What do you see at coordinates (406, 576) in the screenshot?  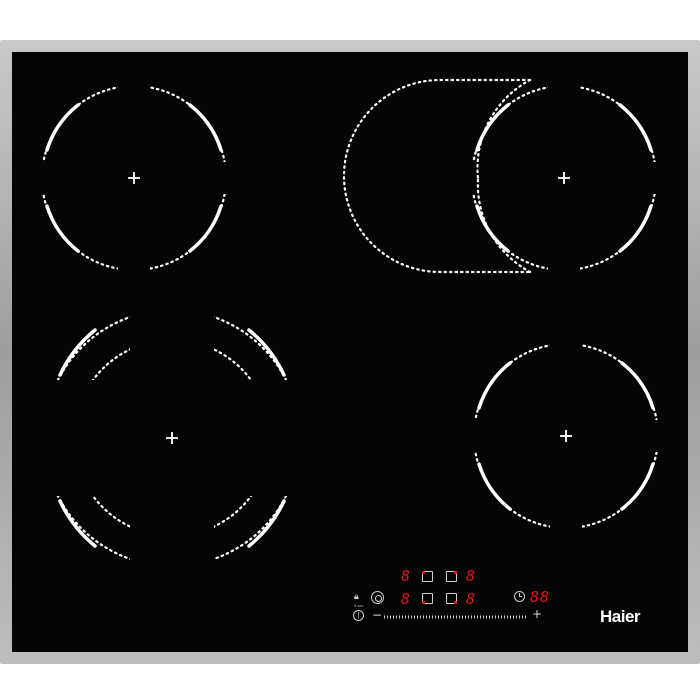 I see `zone-display-rear-left: 8` at bounding box center [406, 576].